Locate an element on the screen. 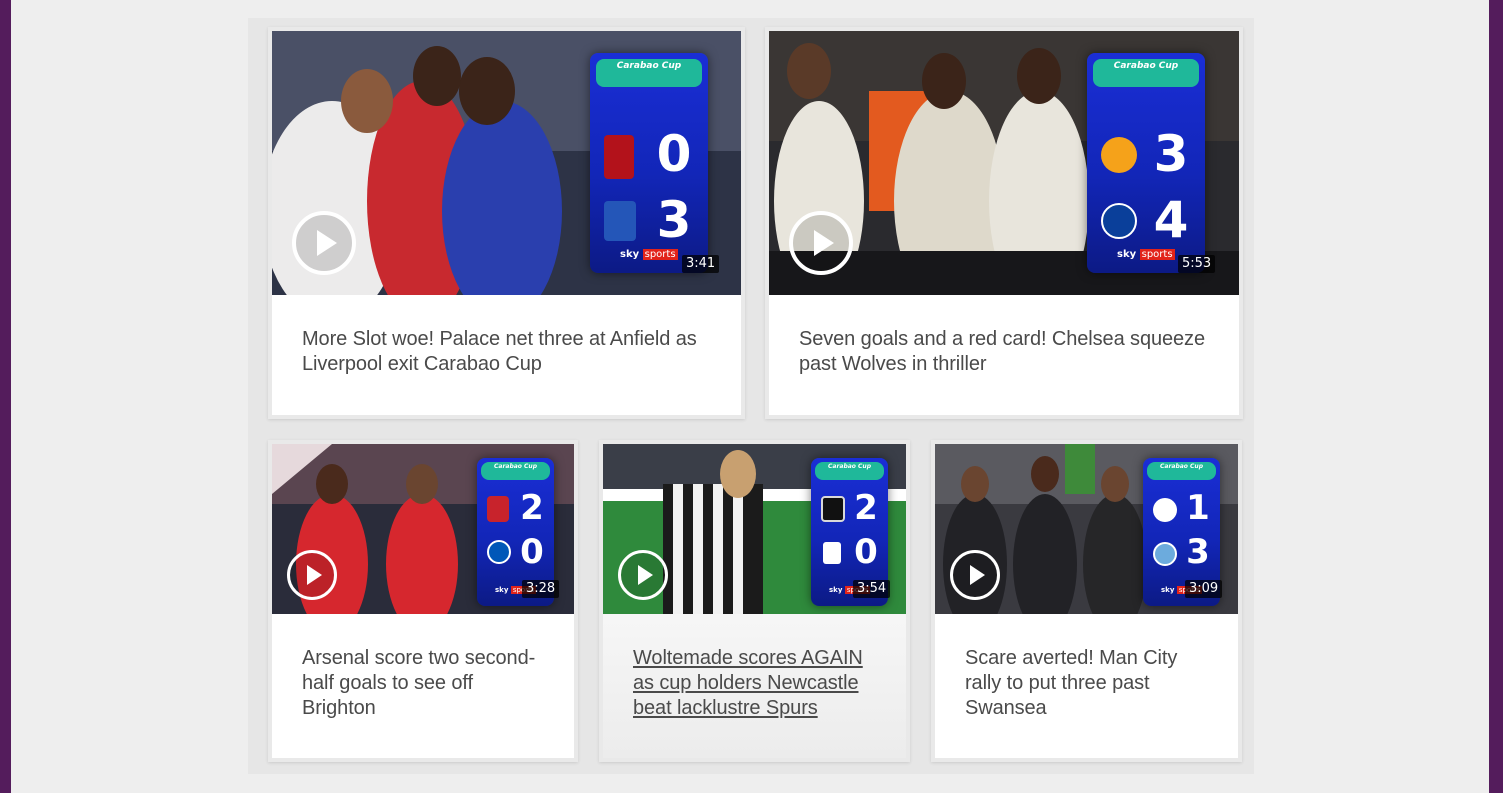 The height and width of the screenshot is (793, 1503). video-duration: 5:53 is located at coordinates (1197, 264).